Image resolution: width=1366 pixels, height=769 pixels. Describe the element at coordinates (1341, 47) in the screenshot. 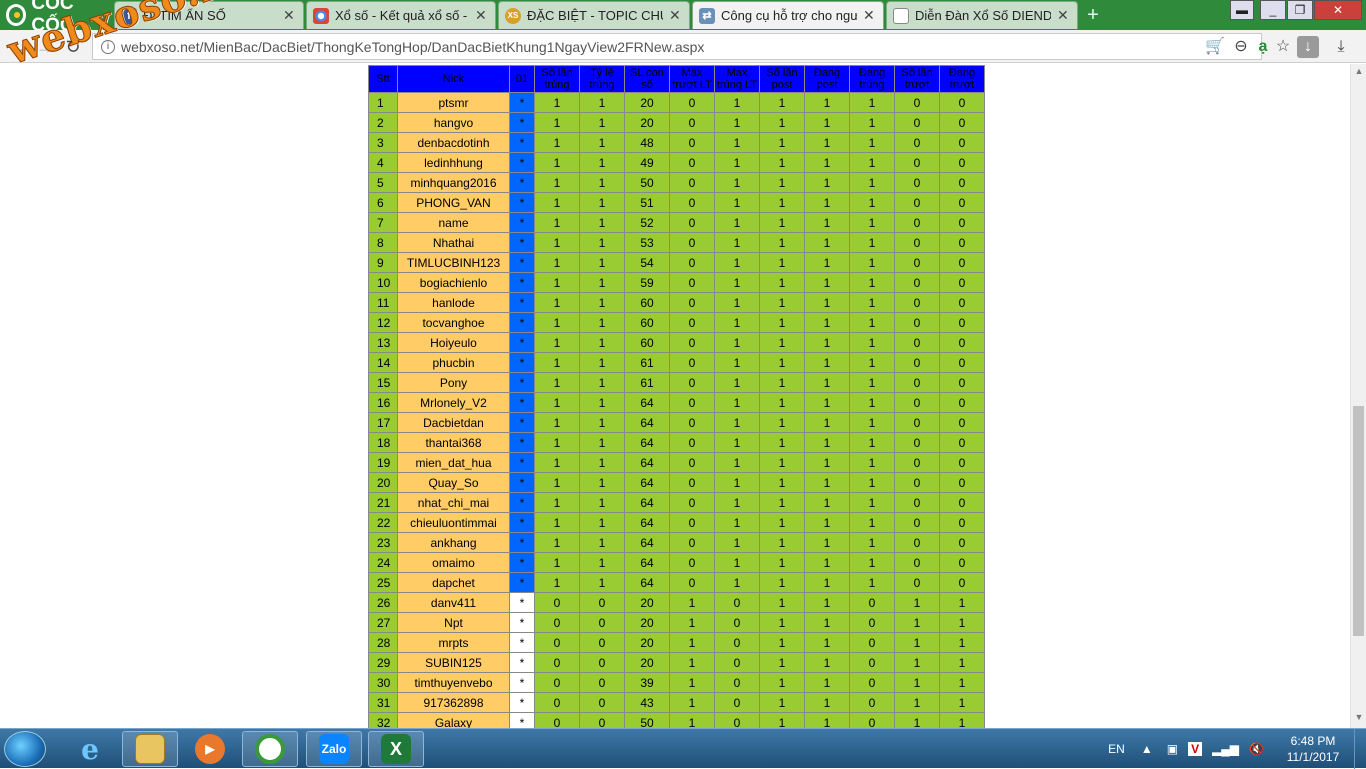

I see `downloads-icon: ⤓` at that location.